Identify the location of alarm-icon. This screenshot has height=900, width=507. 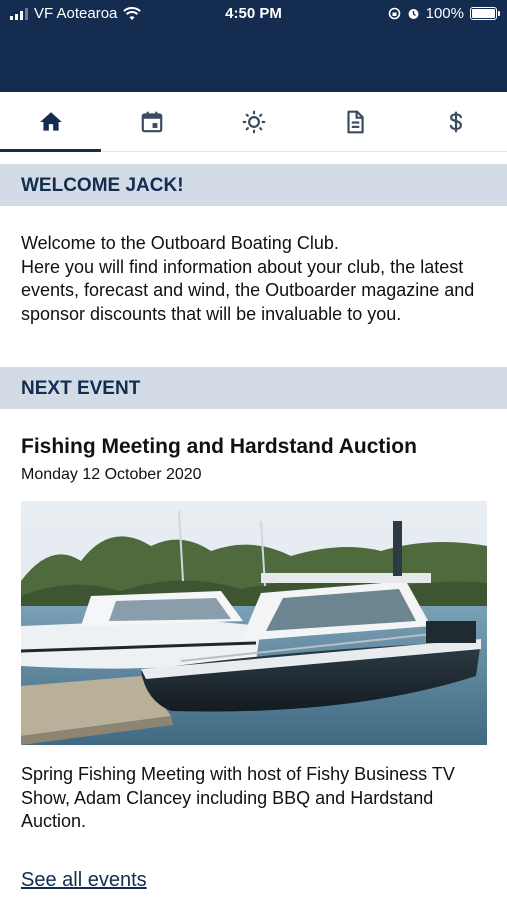
(413, 14).